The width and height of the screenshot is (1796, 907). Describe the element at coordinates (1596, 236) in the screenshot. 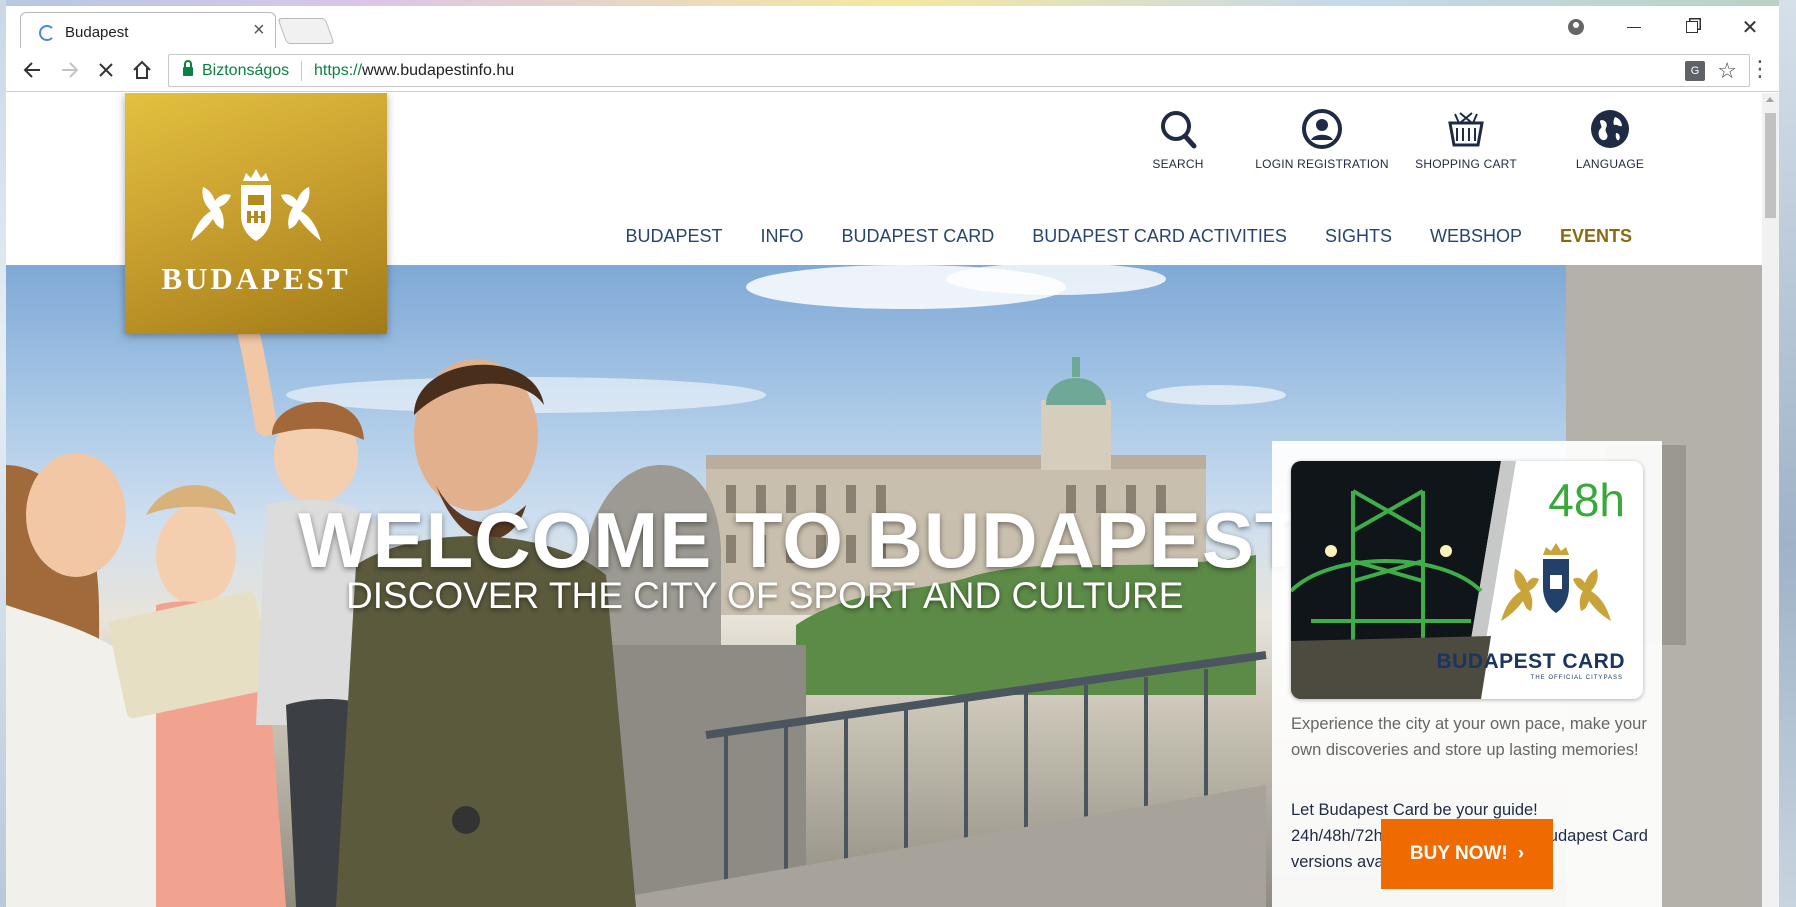

I see `nav-events: EVENTS` at that location.